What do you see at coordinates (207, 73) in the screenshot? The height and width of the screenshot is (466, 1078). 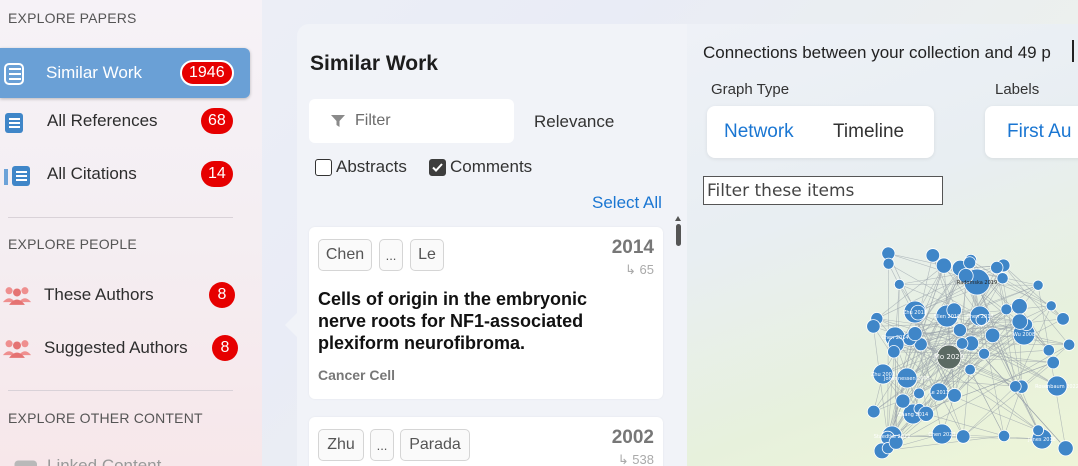 I see `count-badge: 1946` at bounding box center [207, 73].